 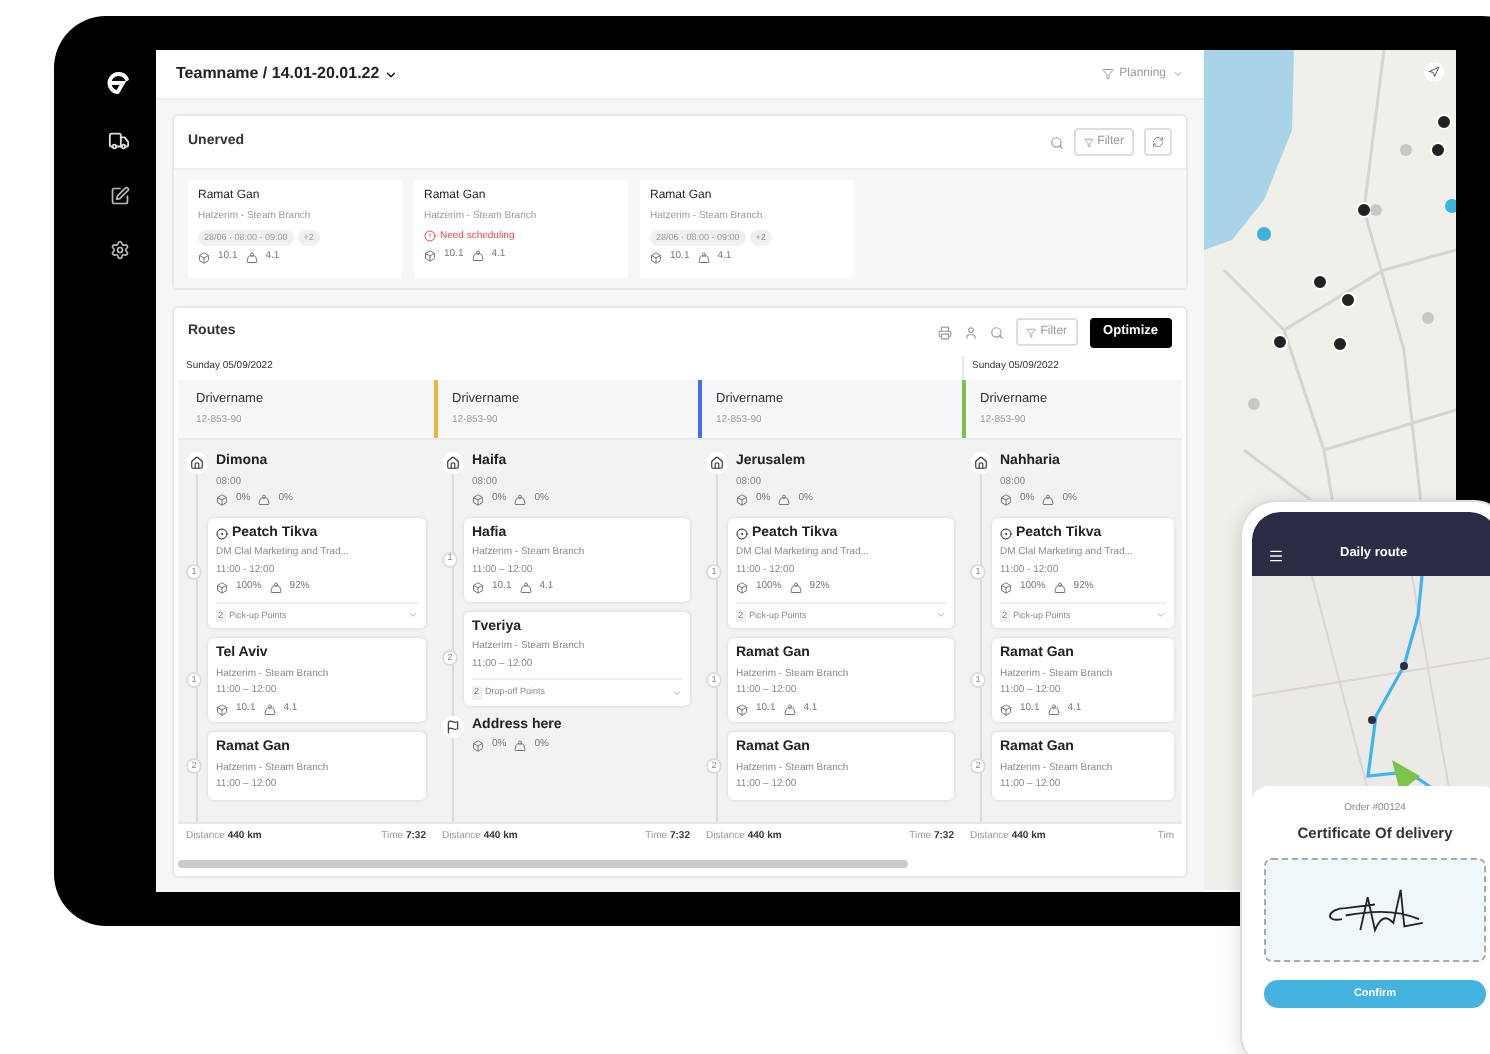 What do you see at coordinates (430, 236) in the screenshot?
I see `alert-icon` at bounding box center [430, 236].